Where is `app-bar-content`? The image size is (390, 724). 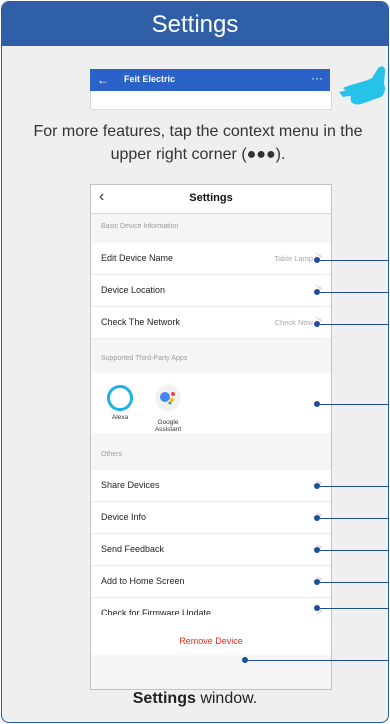 app-bar-content is located at coordinates (211, 100).